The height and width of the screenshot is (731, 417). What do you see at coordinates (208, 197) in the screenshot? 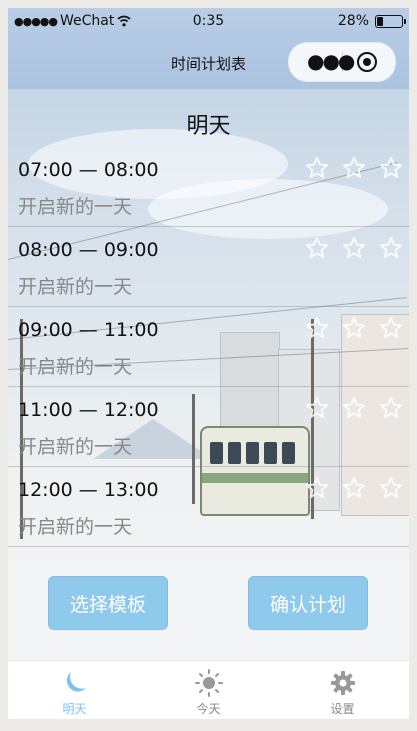
I see `plan-item: 07:00 — 08:00 开启新的一天` at bounding box center [208, 197].